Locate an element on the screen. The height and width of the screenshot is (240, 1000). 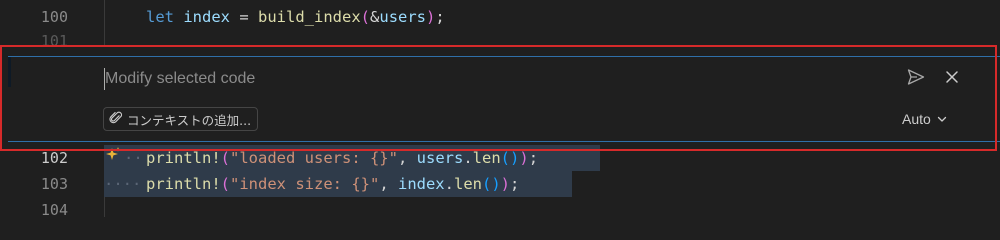
whitespace-marker: ···· is located at coordinates (123, 184).